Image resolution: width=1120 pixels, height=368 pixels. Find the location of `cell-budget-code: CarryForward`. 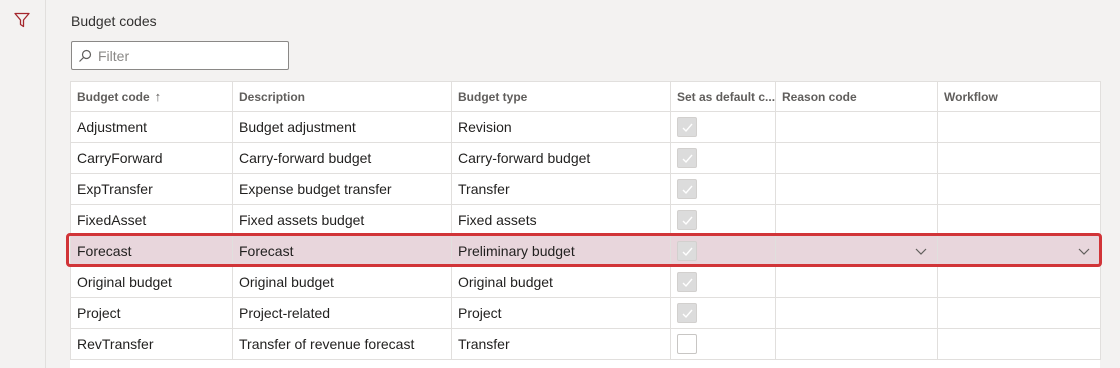

cell-budget-code: CarryForward is located at coordinates (151, 158).